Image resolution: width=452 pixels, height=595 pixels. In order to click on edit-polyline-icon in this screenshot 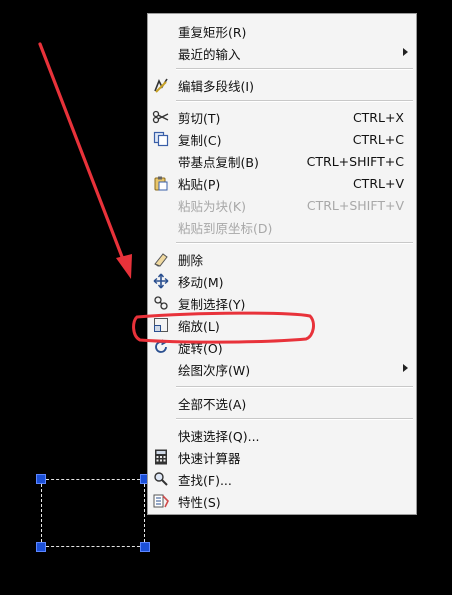, I will do `click(161, 85)`.